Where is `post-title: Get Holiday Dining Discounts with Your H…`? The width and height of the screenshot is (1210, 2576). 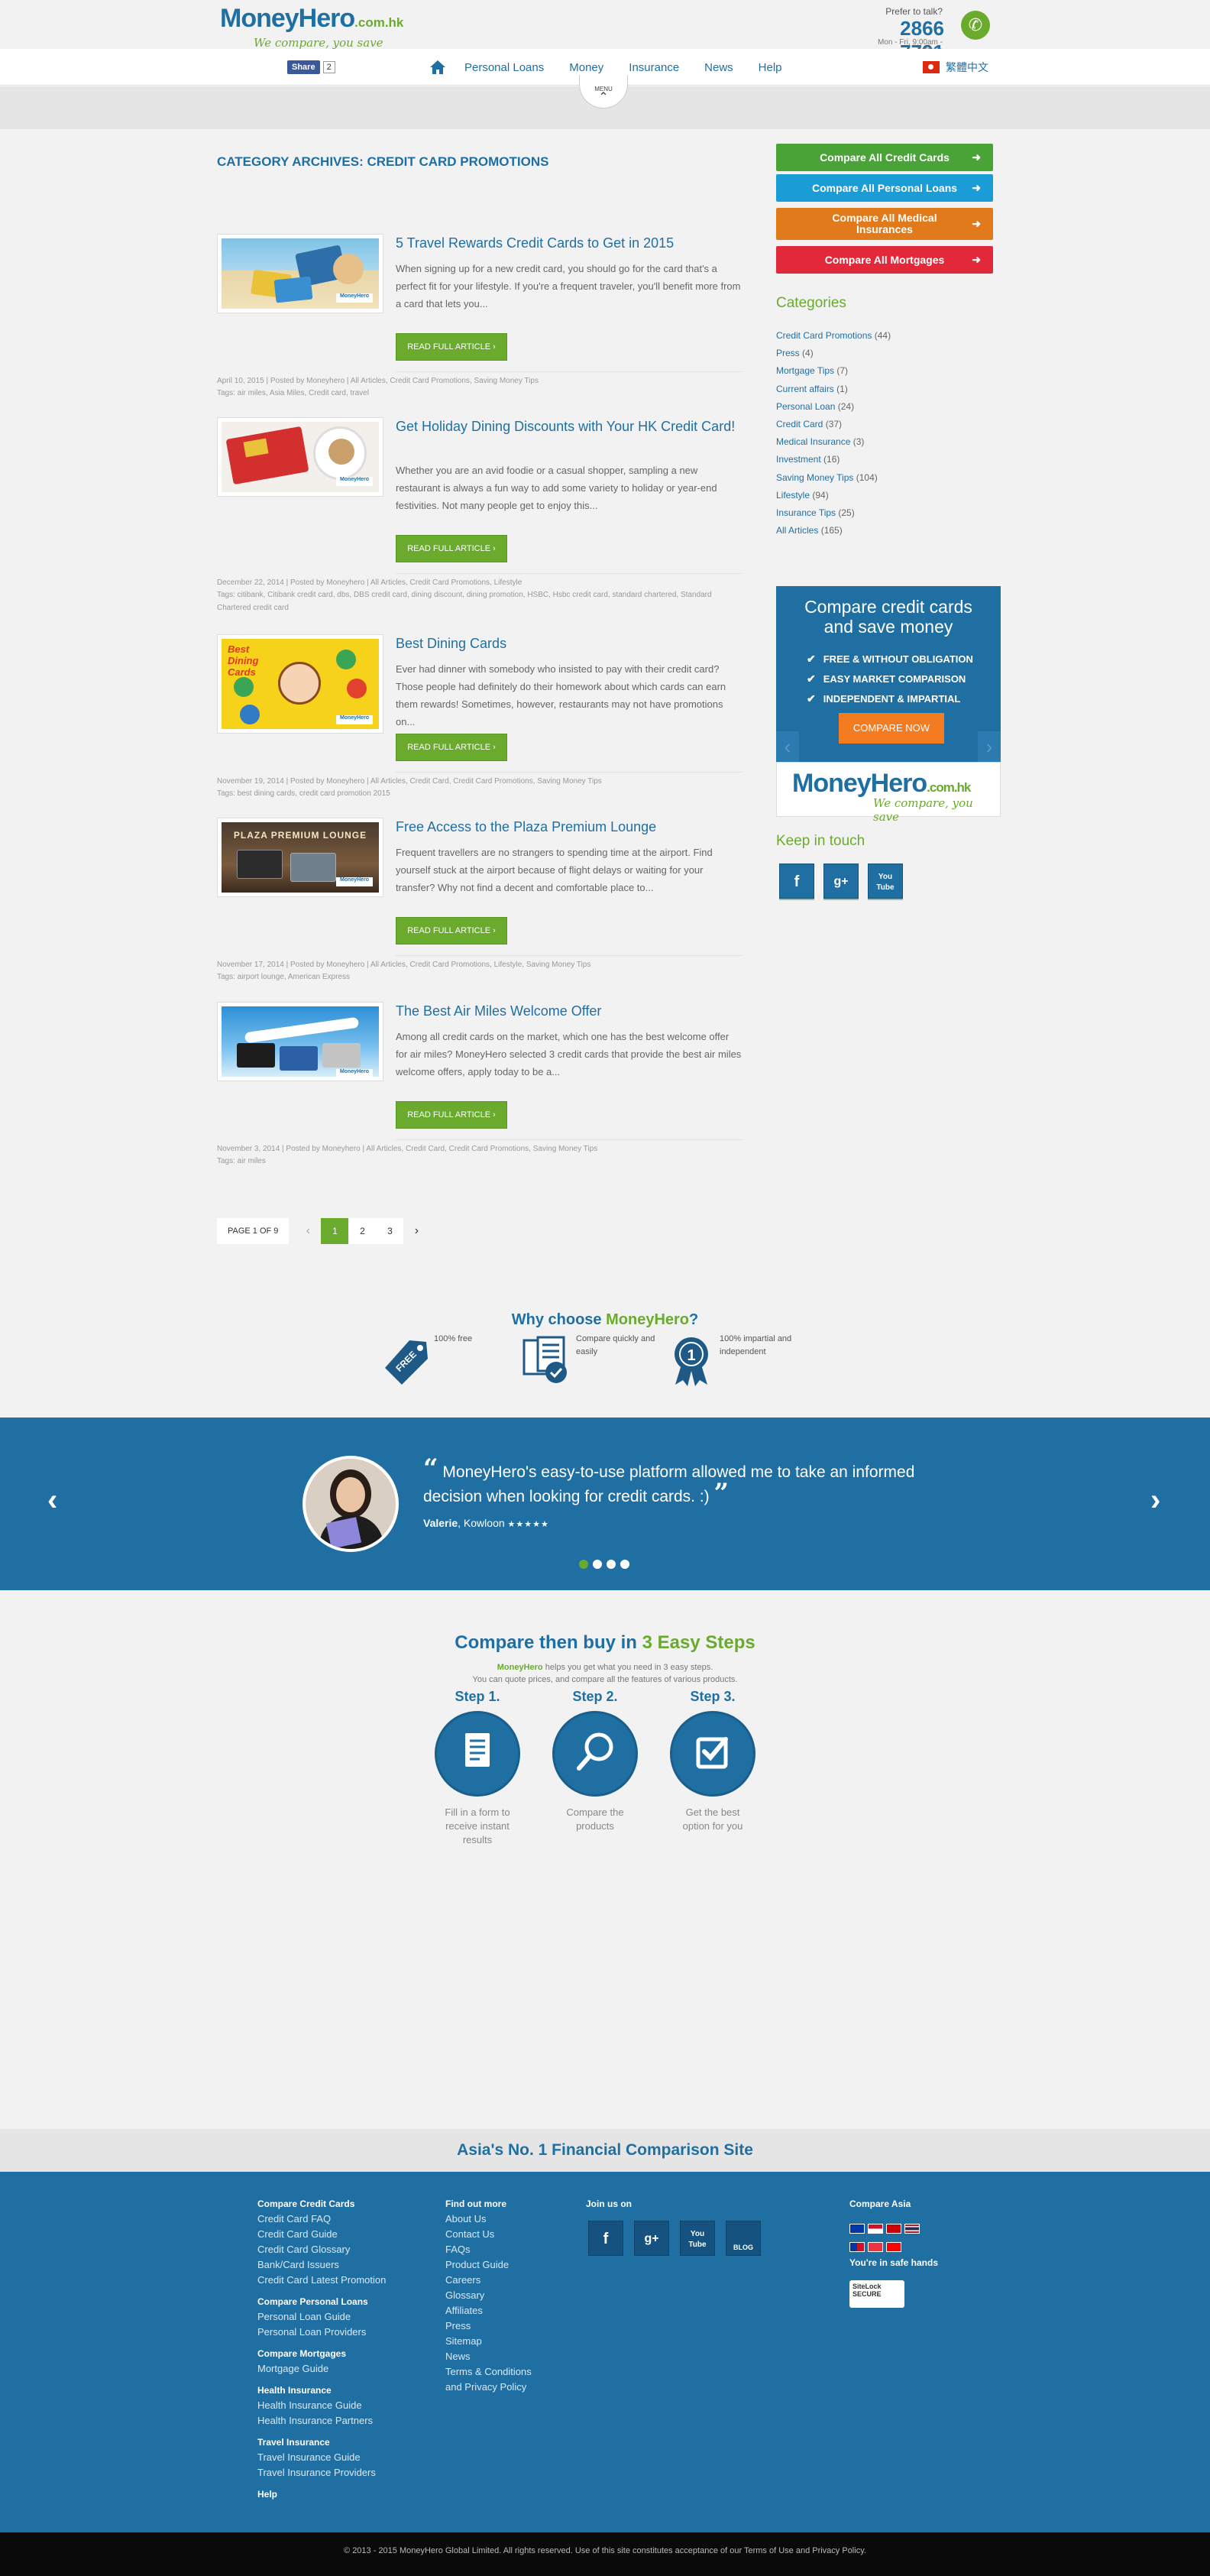
post-title: Get Holiday Dining Discounts with Your H… is located at coordinates (569, 427).